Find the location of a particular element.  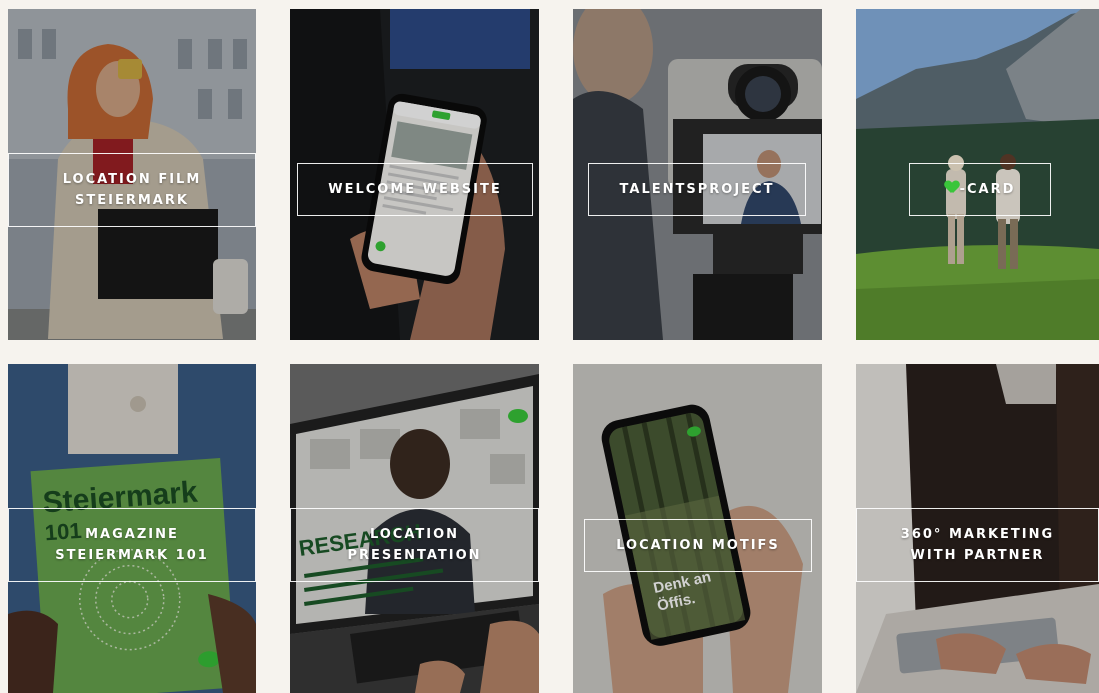

tile-title-line2: PRESENTATION is located at coordinates (414, 555).